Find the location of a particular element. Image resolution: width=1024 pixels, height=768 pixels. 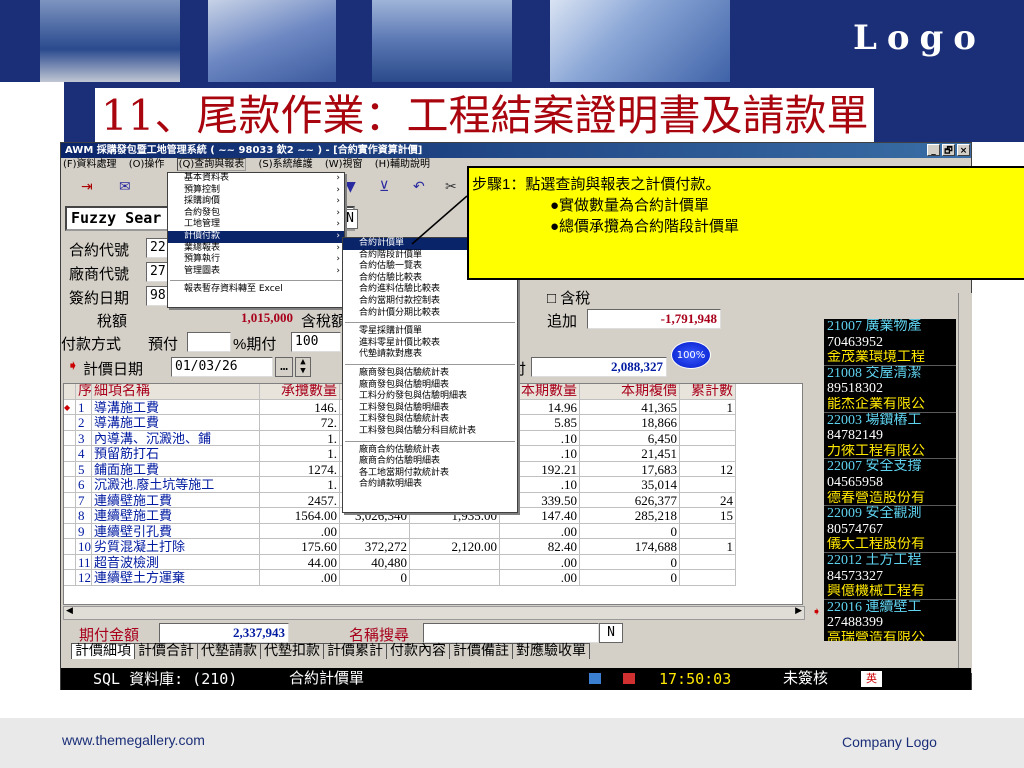

prepay-field is located at coordinates (209, 342).